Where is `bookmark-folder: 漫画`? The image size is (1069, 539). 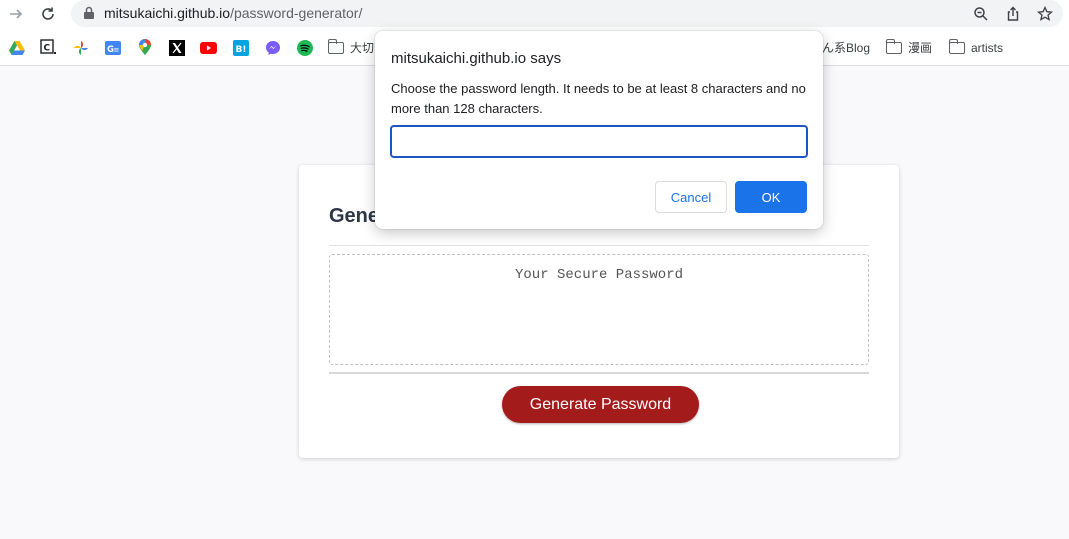
bookmark-folder: 漫画 is located at coordinates (909, 47).